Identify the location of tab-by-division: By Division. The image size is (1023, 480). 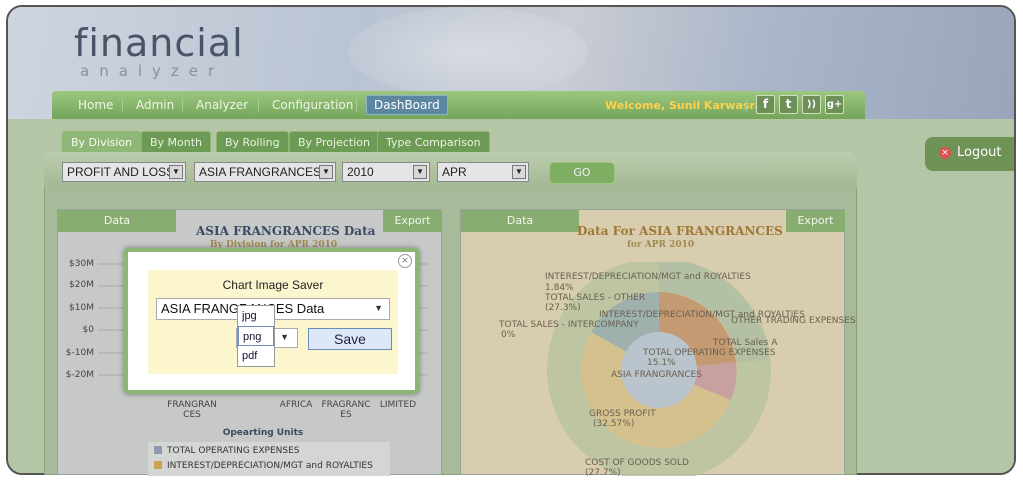
(102, 142).